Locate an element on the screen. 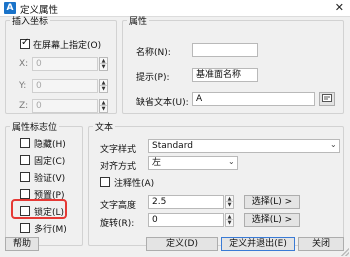  tag-label: 名称(N): is located at coordinates (153, 53).